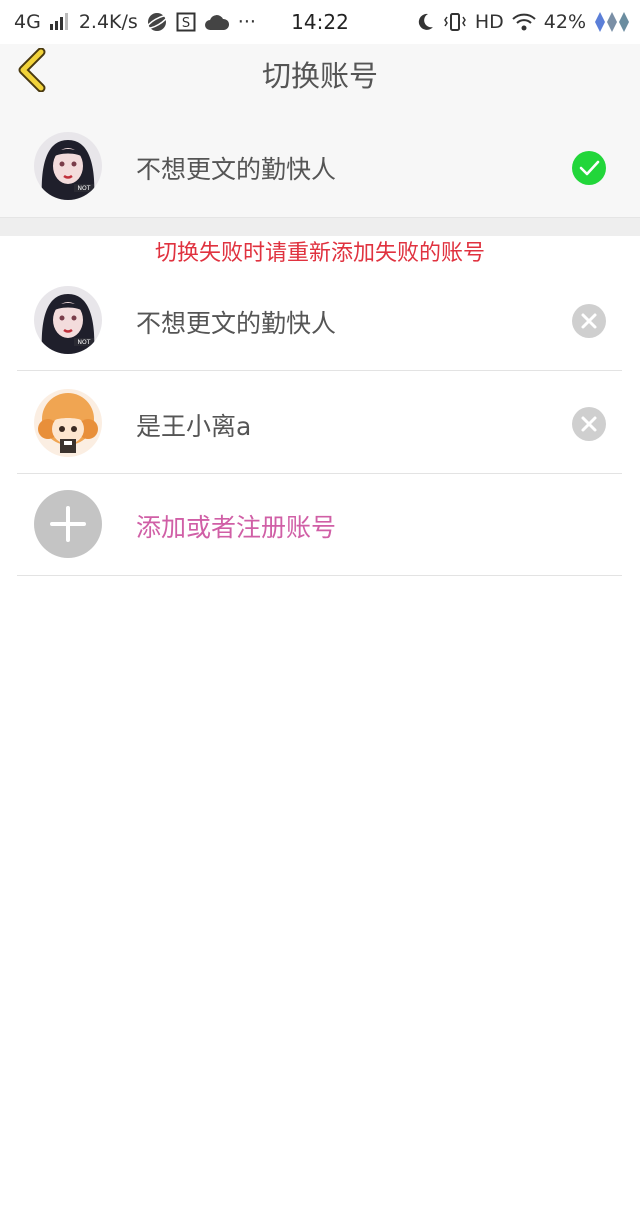 This screenshot has width=640, height=1205. Describe the element at coordinates (68, 423) in the screenshot. I see `cartoon-girl-avatar` at that location.